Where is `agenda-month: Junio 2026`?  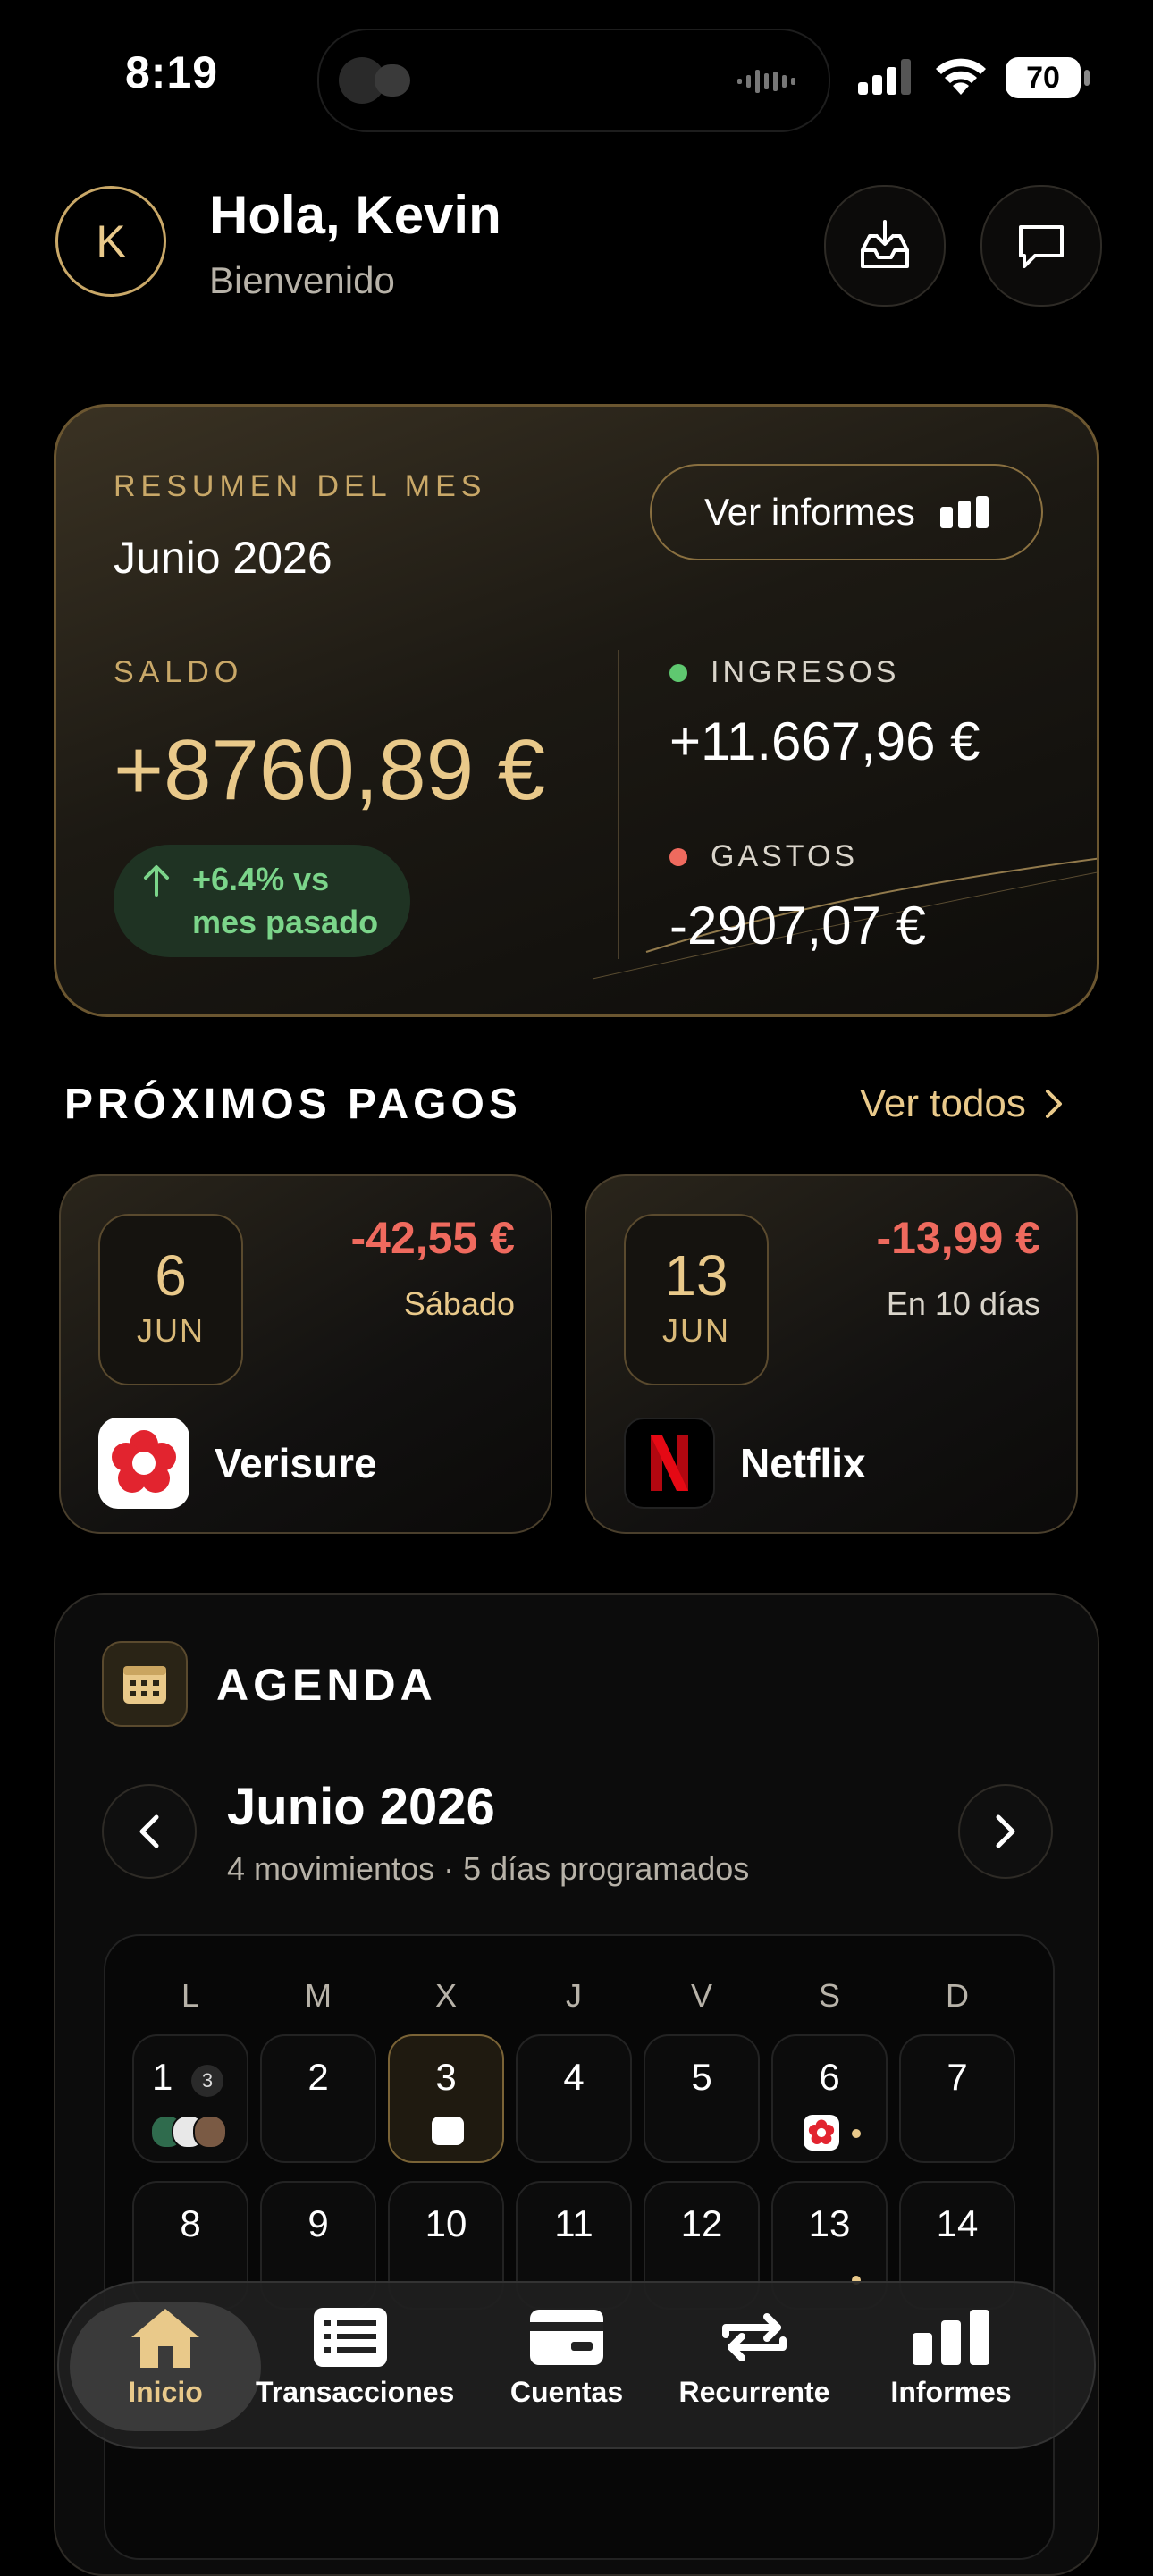
agenda-month: Junio 2026 is located at coordinates (361, 1807).